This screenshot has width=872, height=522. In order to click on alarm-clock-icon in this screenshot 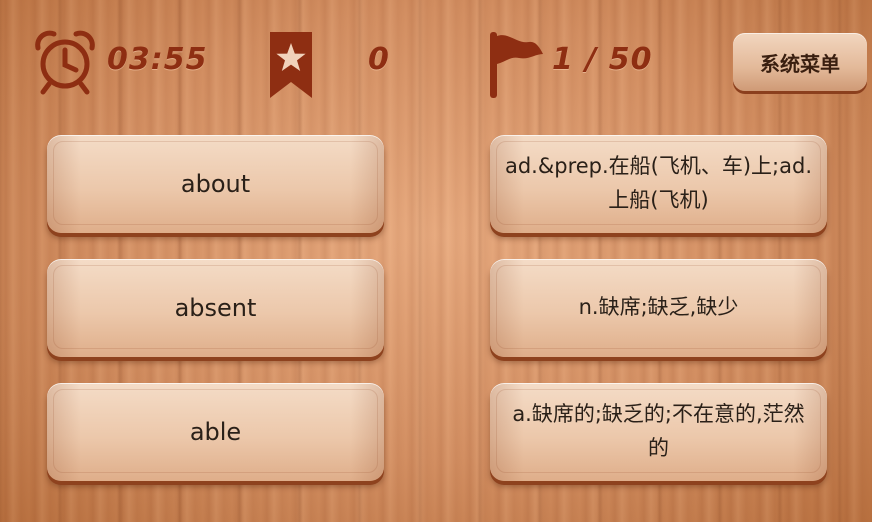, I will do `click(65, 62)`.